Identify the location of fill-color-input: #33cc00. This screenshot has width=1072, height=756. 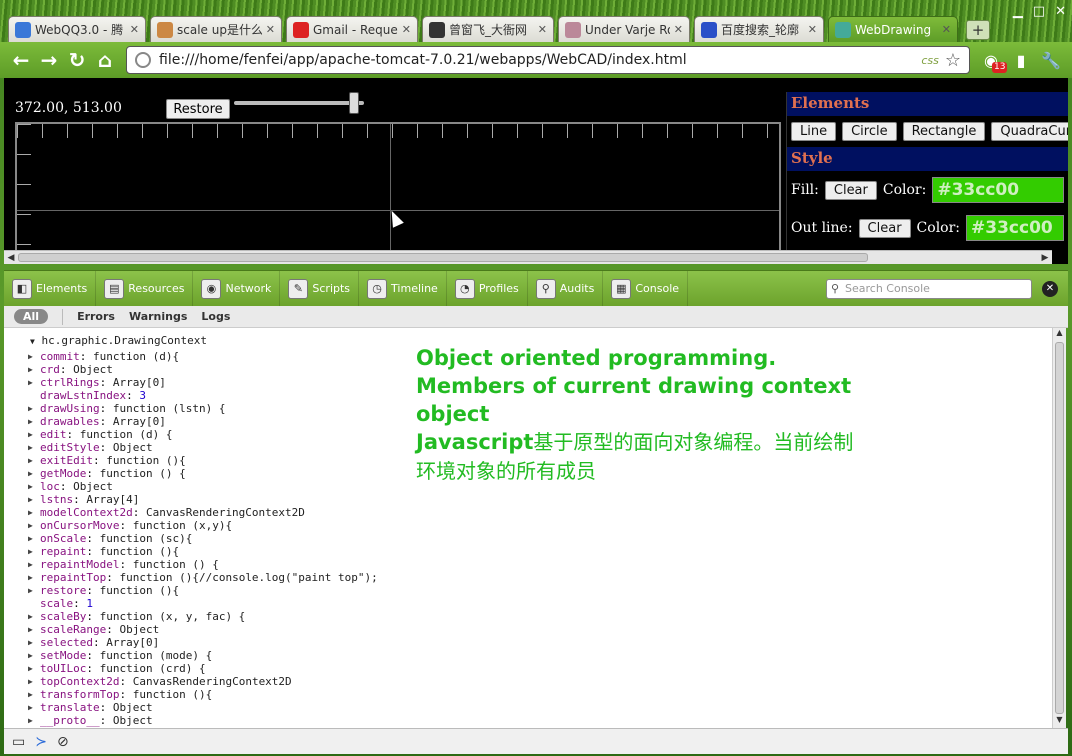
(998, 190).